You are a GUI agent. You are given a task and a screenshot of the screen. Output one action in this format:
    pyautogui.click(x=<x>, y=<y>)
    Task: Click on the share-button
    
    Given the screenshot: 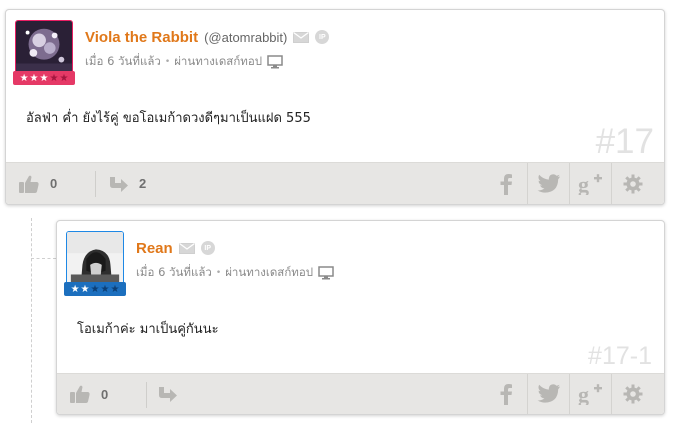 What is the action you would take?
    pyautogui.click(x=167, y=394)
    